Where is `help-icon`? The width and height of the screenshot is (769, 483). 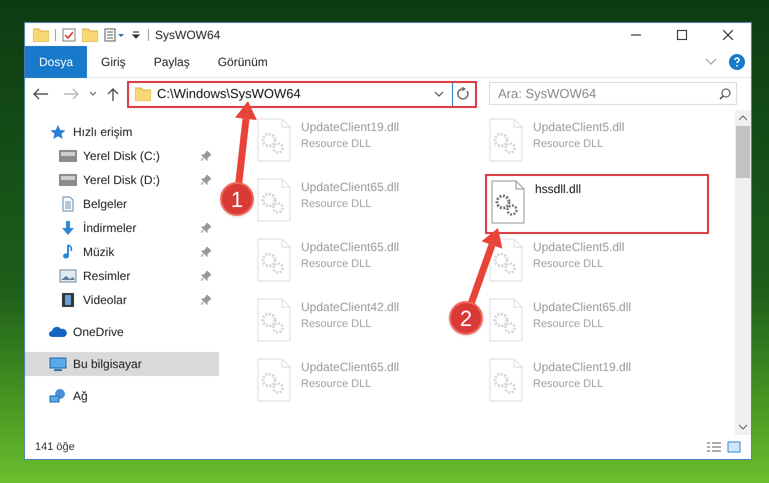 help-icon is located at coordinates (737, 62).